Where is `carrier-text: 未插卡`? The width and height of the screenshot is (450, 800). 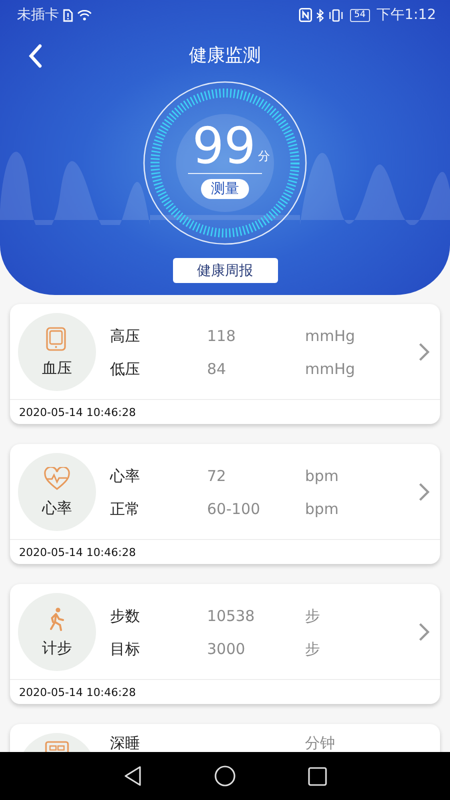 carrier-text: 未插卡 is located at coordinates (38, 15).